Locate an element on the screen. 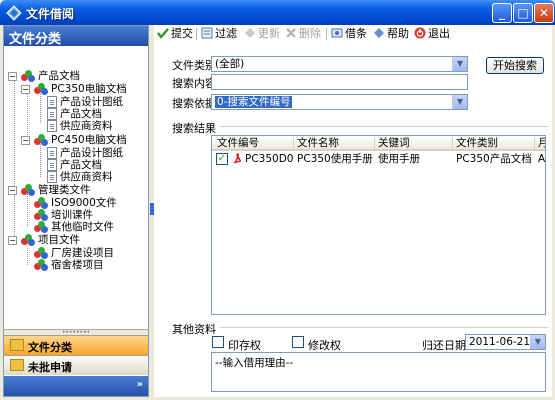 The image size is (555, 400). tree-node-label: 项目文件 is located at coordinates (59, 240).